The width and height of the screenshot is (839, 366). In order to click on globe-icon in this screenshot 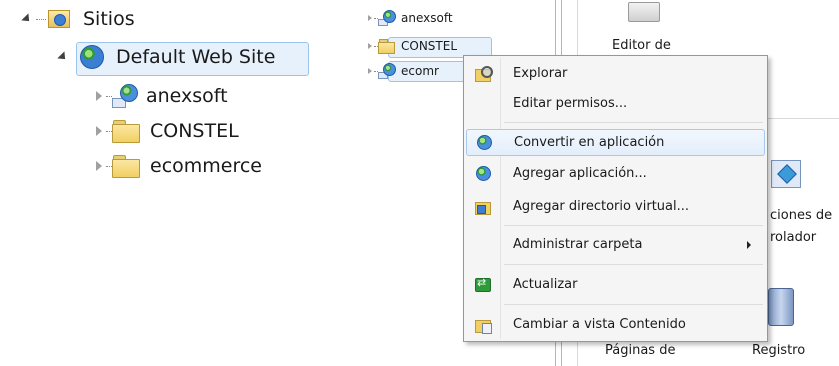, I will do `click(92, 57)`.